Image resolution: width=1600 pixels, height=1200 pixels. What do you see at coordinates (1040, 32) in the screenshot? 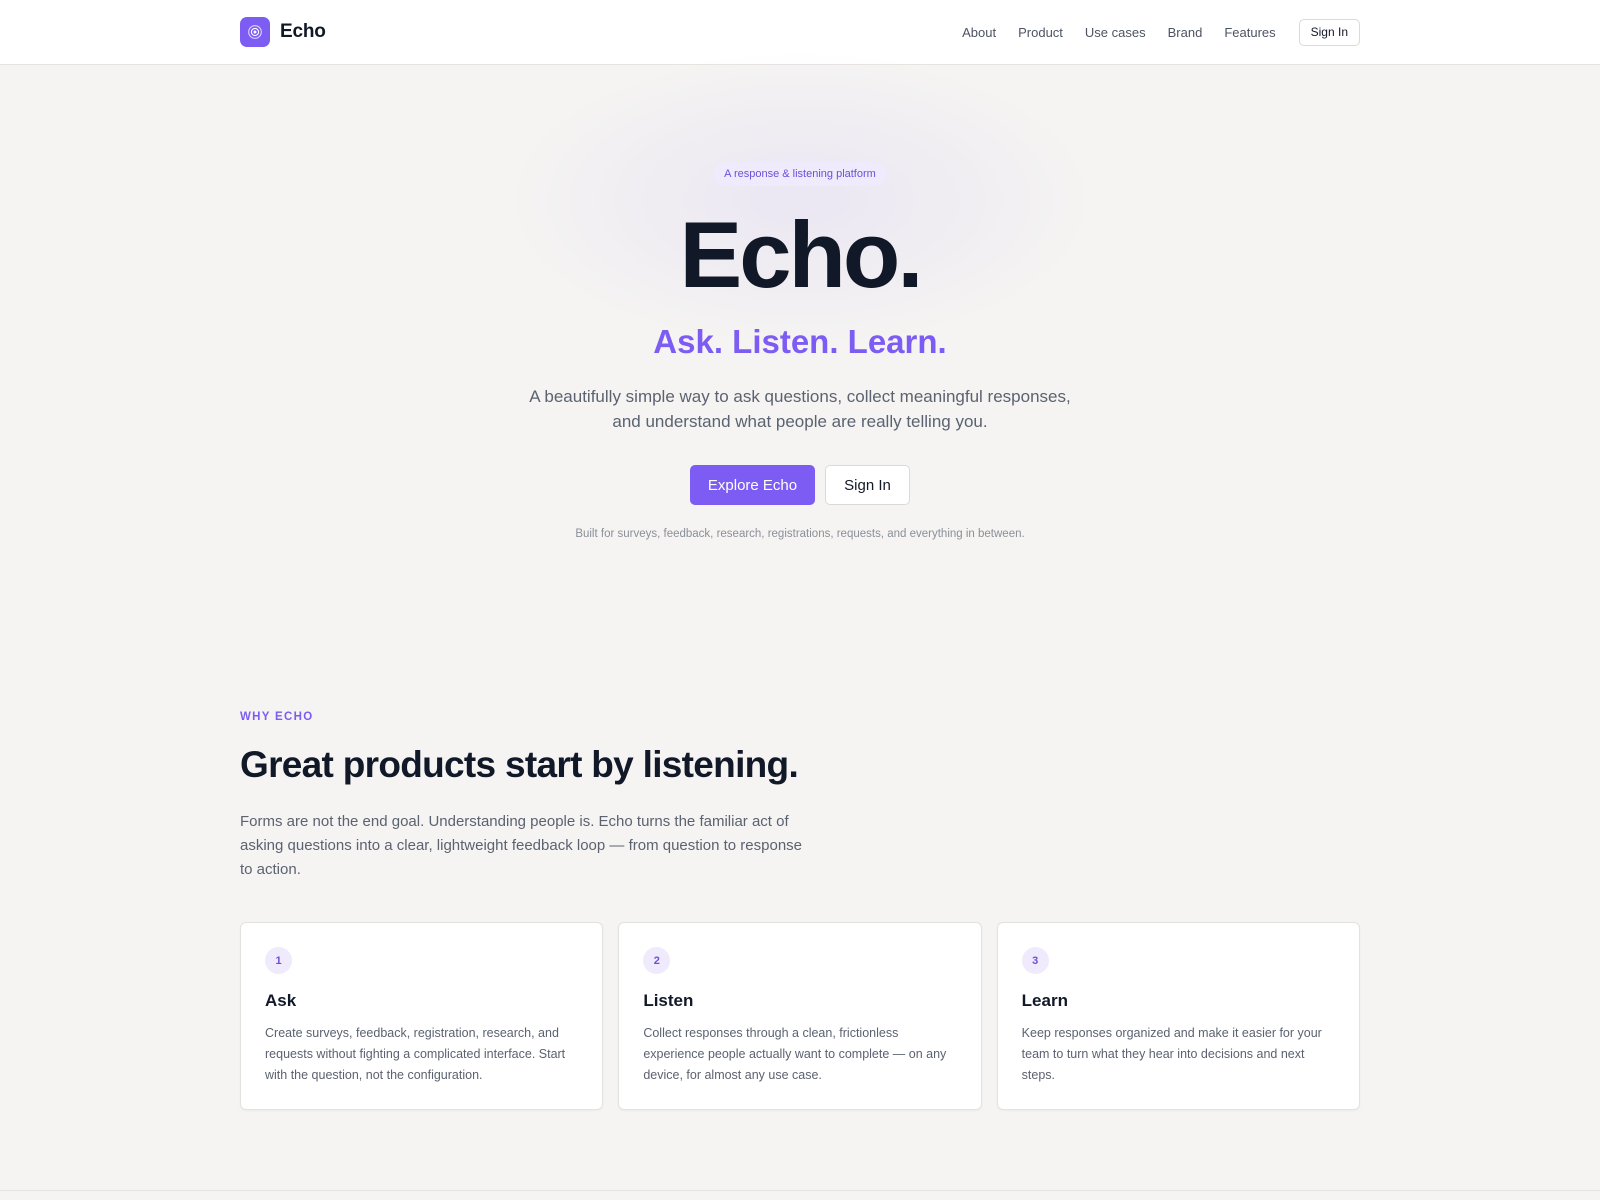
I see `nav-link-product: Product` at bounding box center [1040, 32].